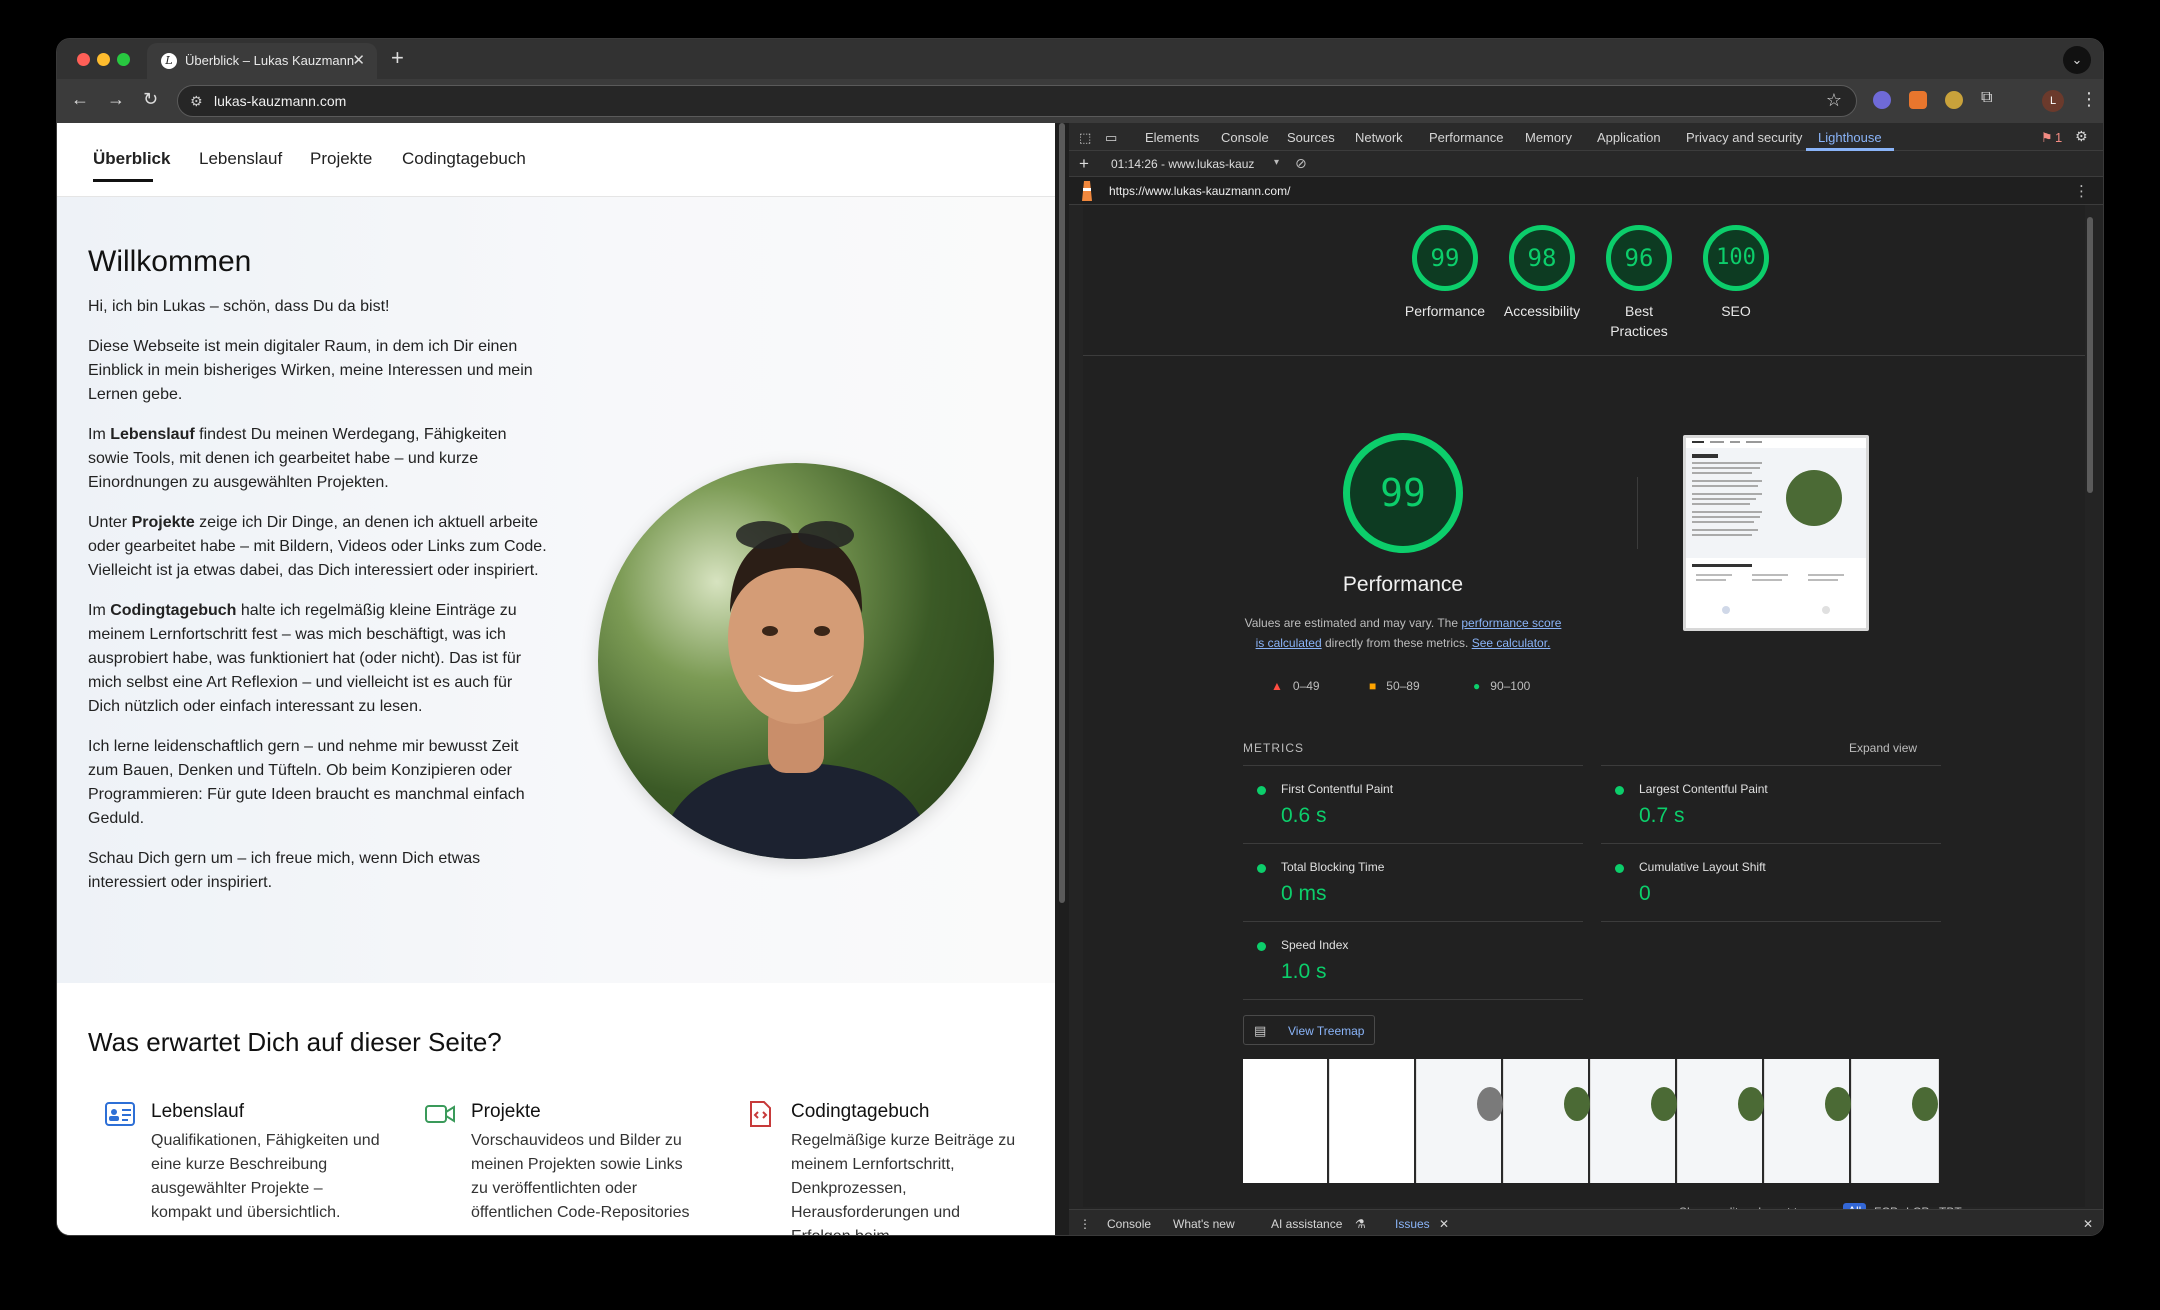 Image resolution: width=2160 pixels, height=1310 pixels. Describe the element at coordinates (1309, 1030) in the screenshot. I see `view-treemap-button: ▤ View Treemap` at that location.